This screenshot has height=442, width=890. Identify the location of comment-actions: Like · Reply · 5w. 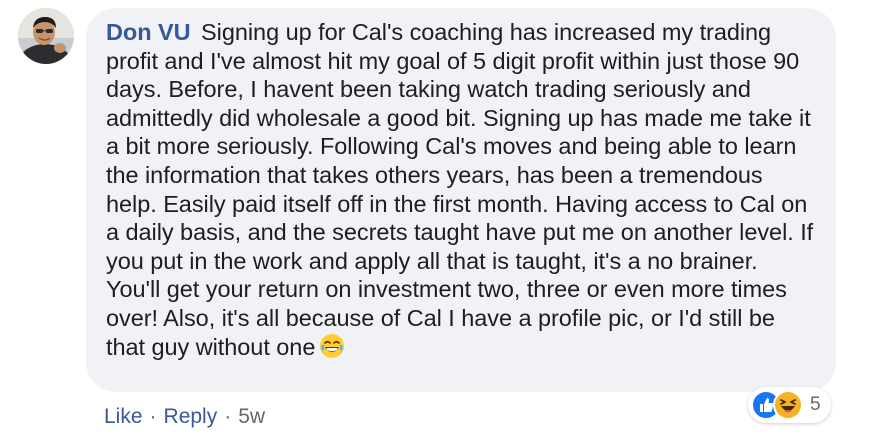
(184, 417).